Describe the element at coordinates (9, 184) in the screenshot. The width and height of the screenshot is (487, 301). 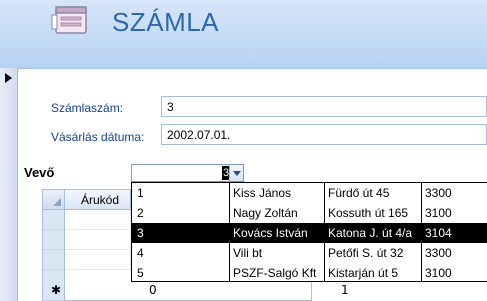
I see `record-selector` at that location.